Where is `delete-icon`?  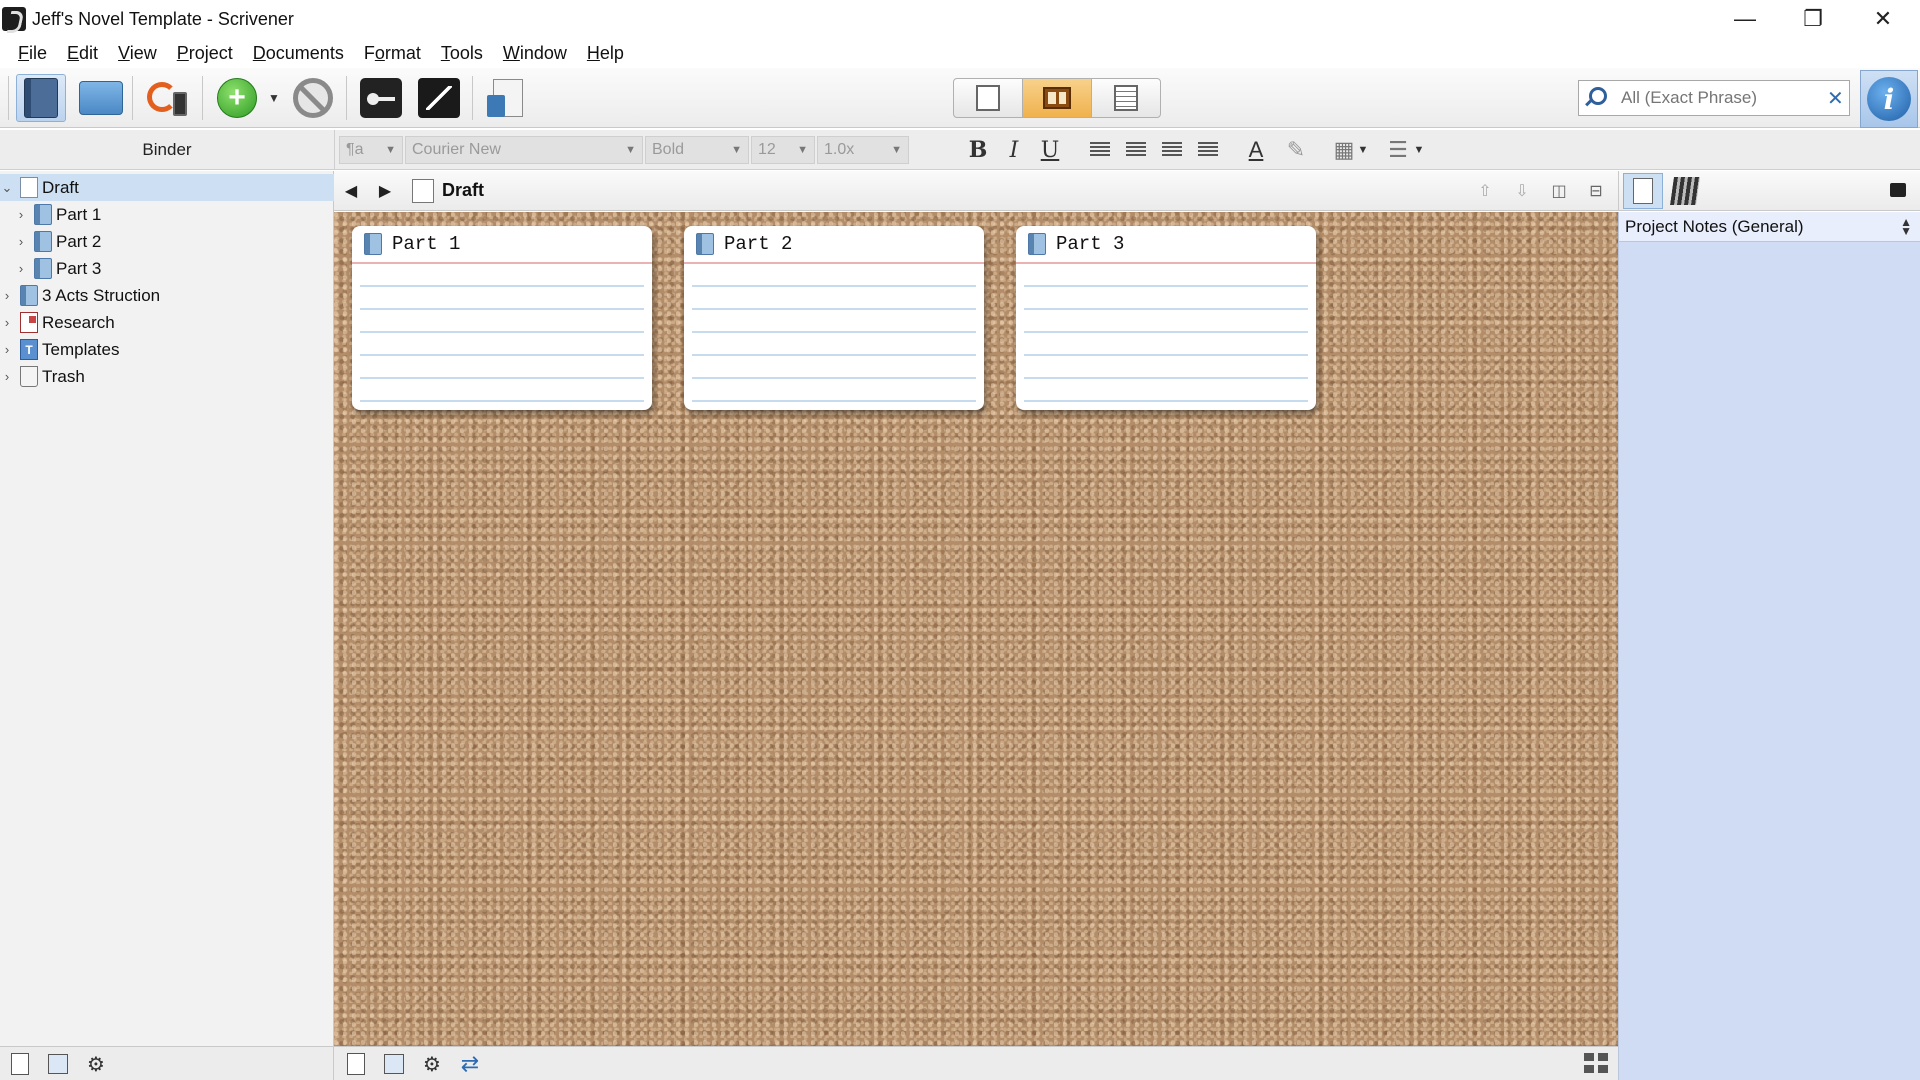
delete-icon is located at coordinates (313, 98).